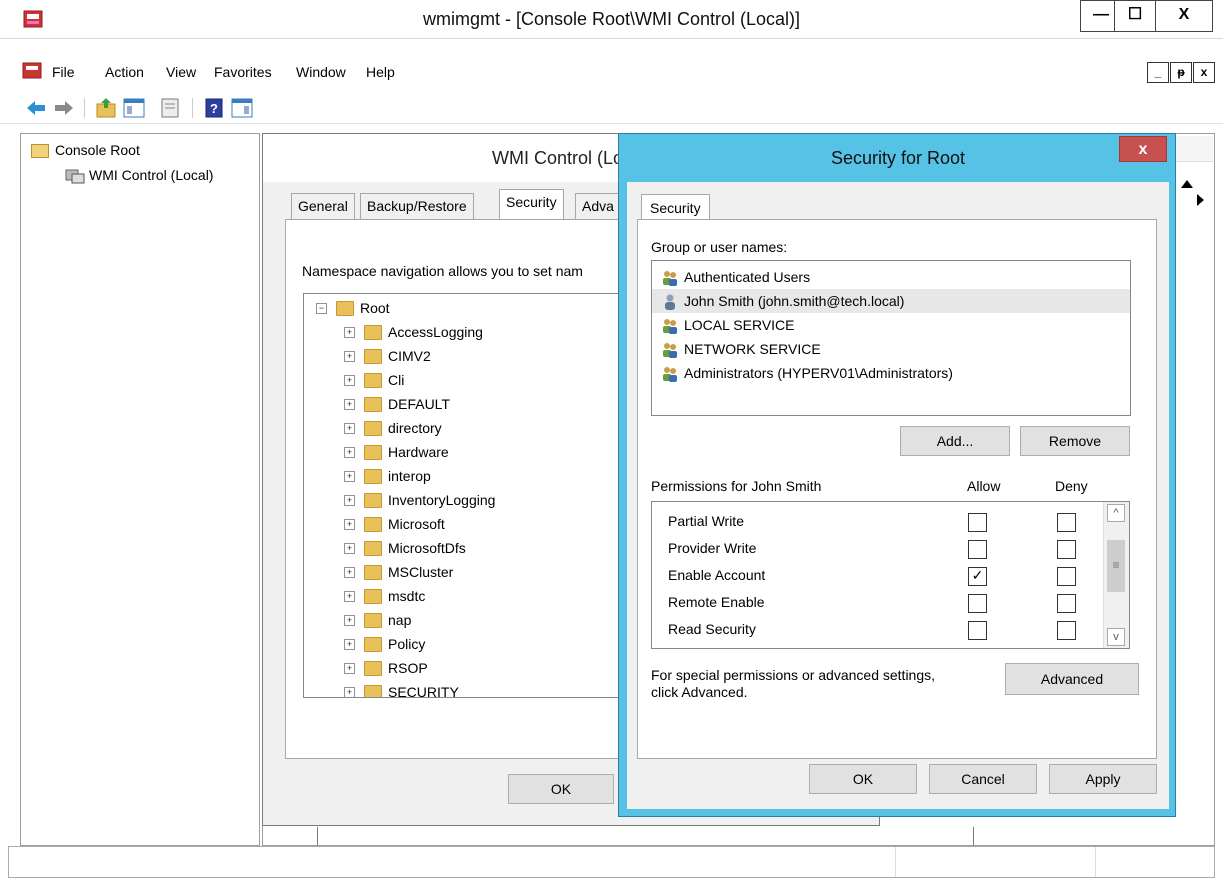 Image resolution: width=1223 pixels, height=883 pixels. What do you see at coordinates (598, 206) in the screenshot?
I see `tab-advanced: Adva` at bounding box center [598, 206].